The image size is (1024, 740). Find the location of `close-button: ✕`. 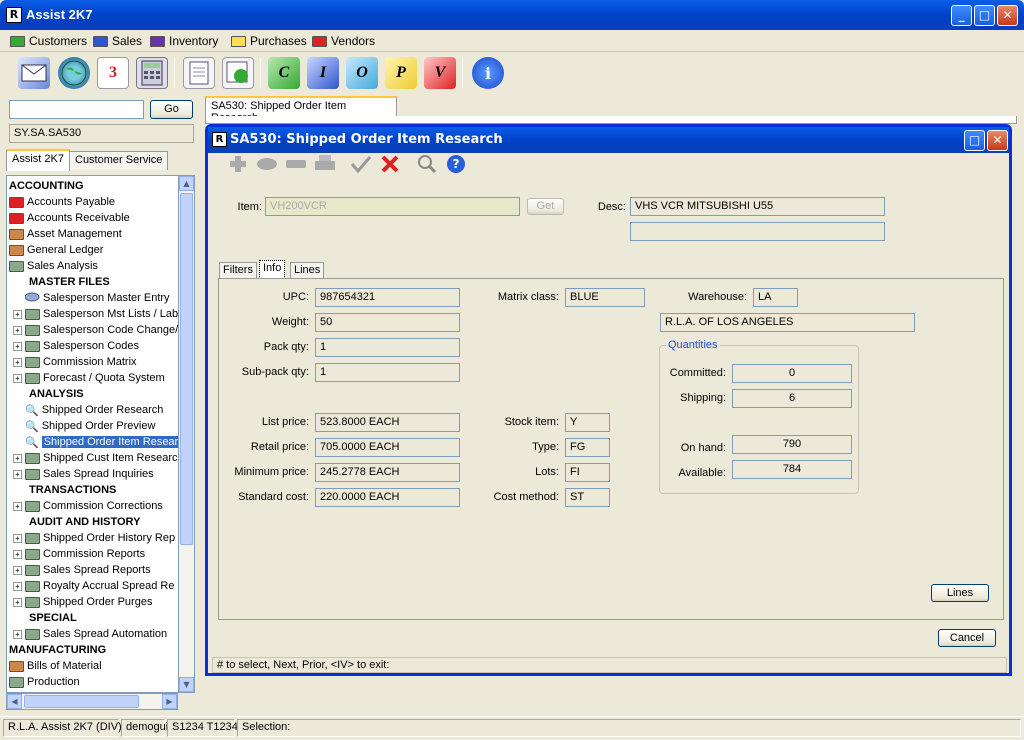

close-button: ✕ is located at coordinates (1007, 15).